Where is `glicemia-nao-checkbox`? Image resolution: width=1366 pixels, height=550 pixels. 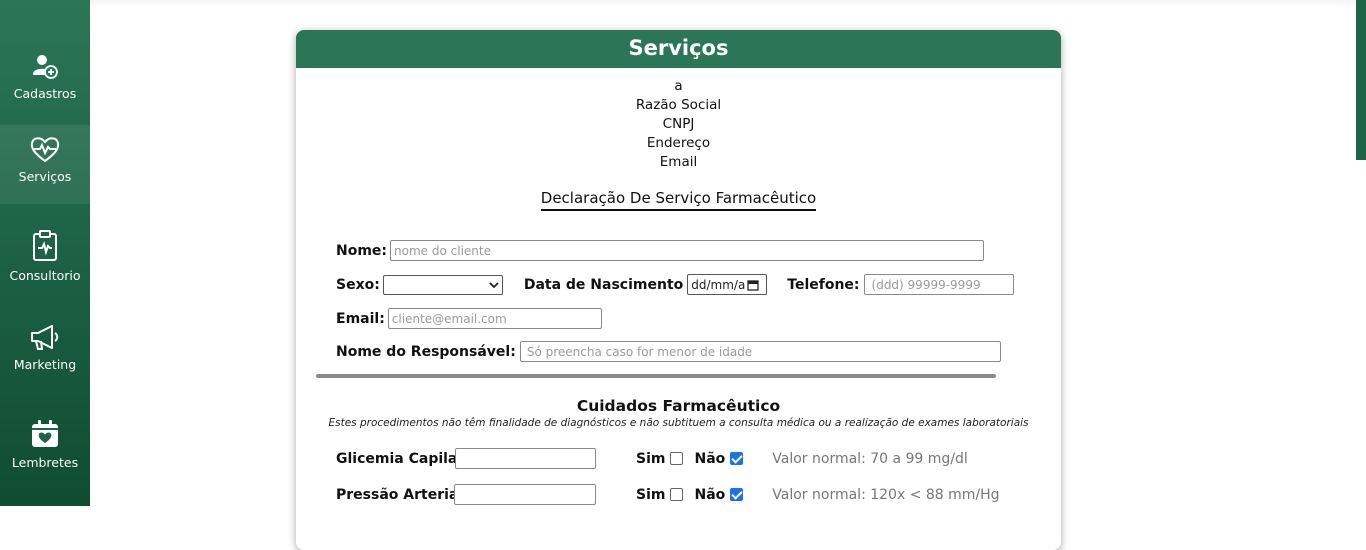
glicemia-nao-checkbox is located at coordinates (737, 458).